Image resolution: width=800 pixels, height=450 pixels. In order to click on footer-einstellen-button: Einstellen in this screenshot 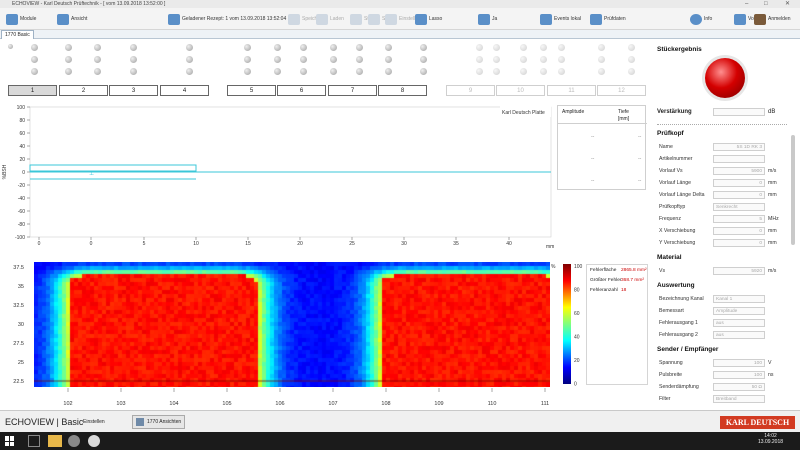, I will do `click(94, 422)`.